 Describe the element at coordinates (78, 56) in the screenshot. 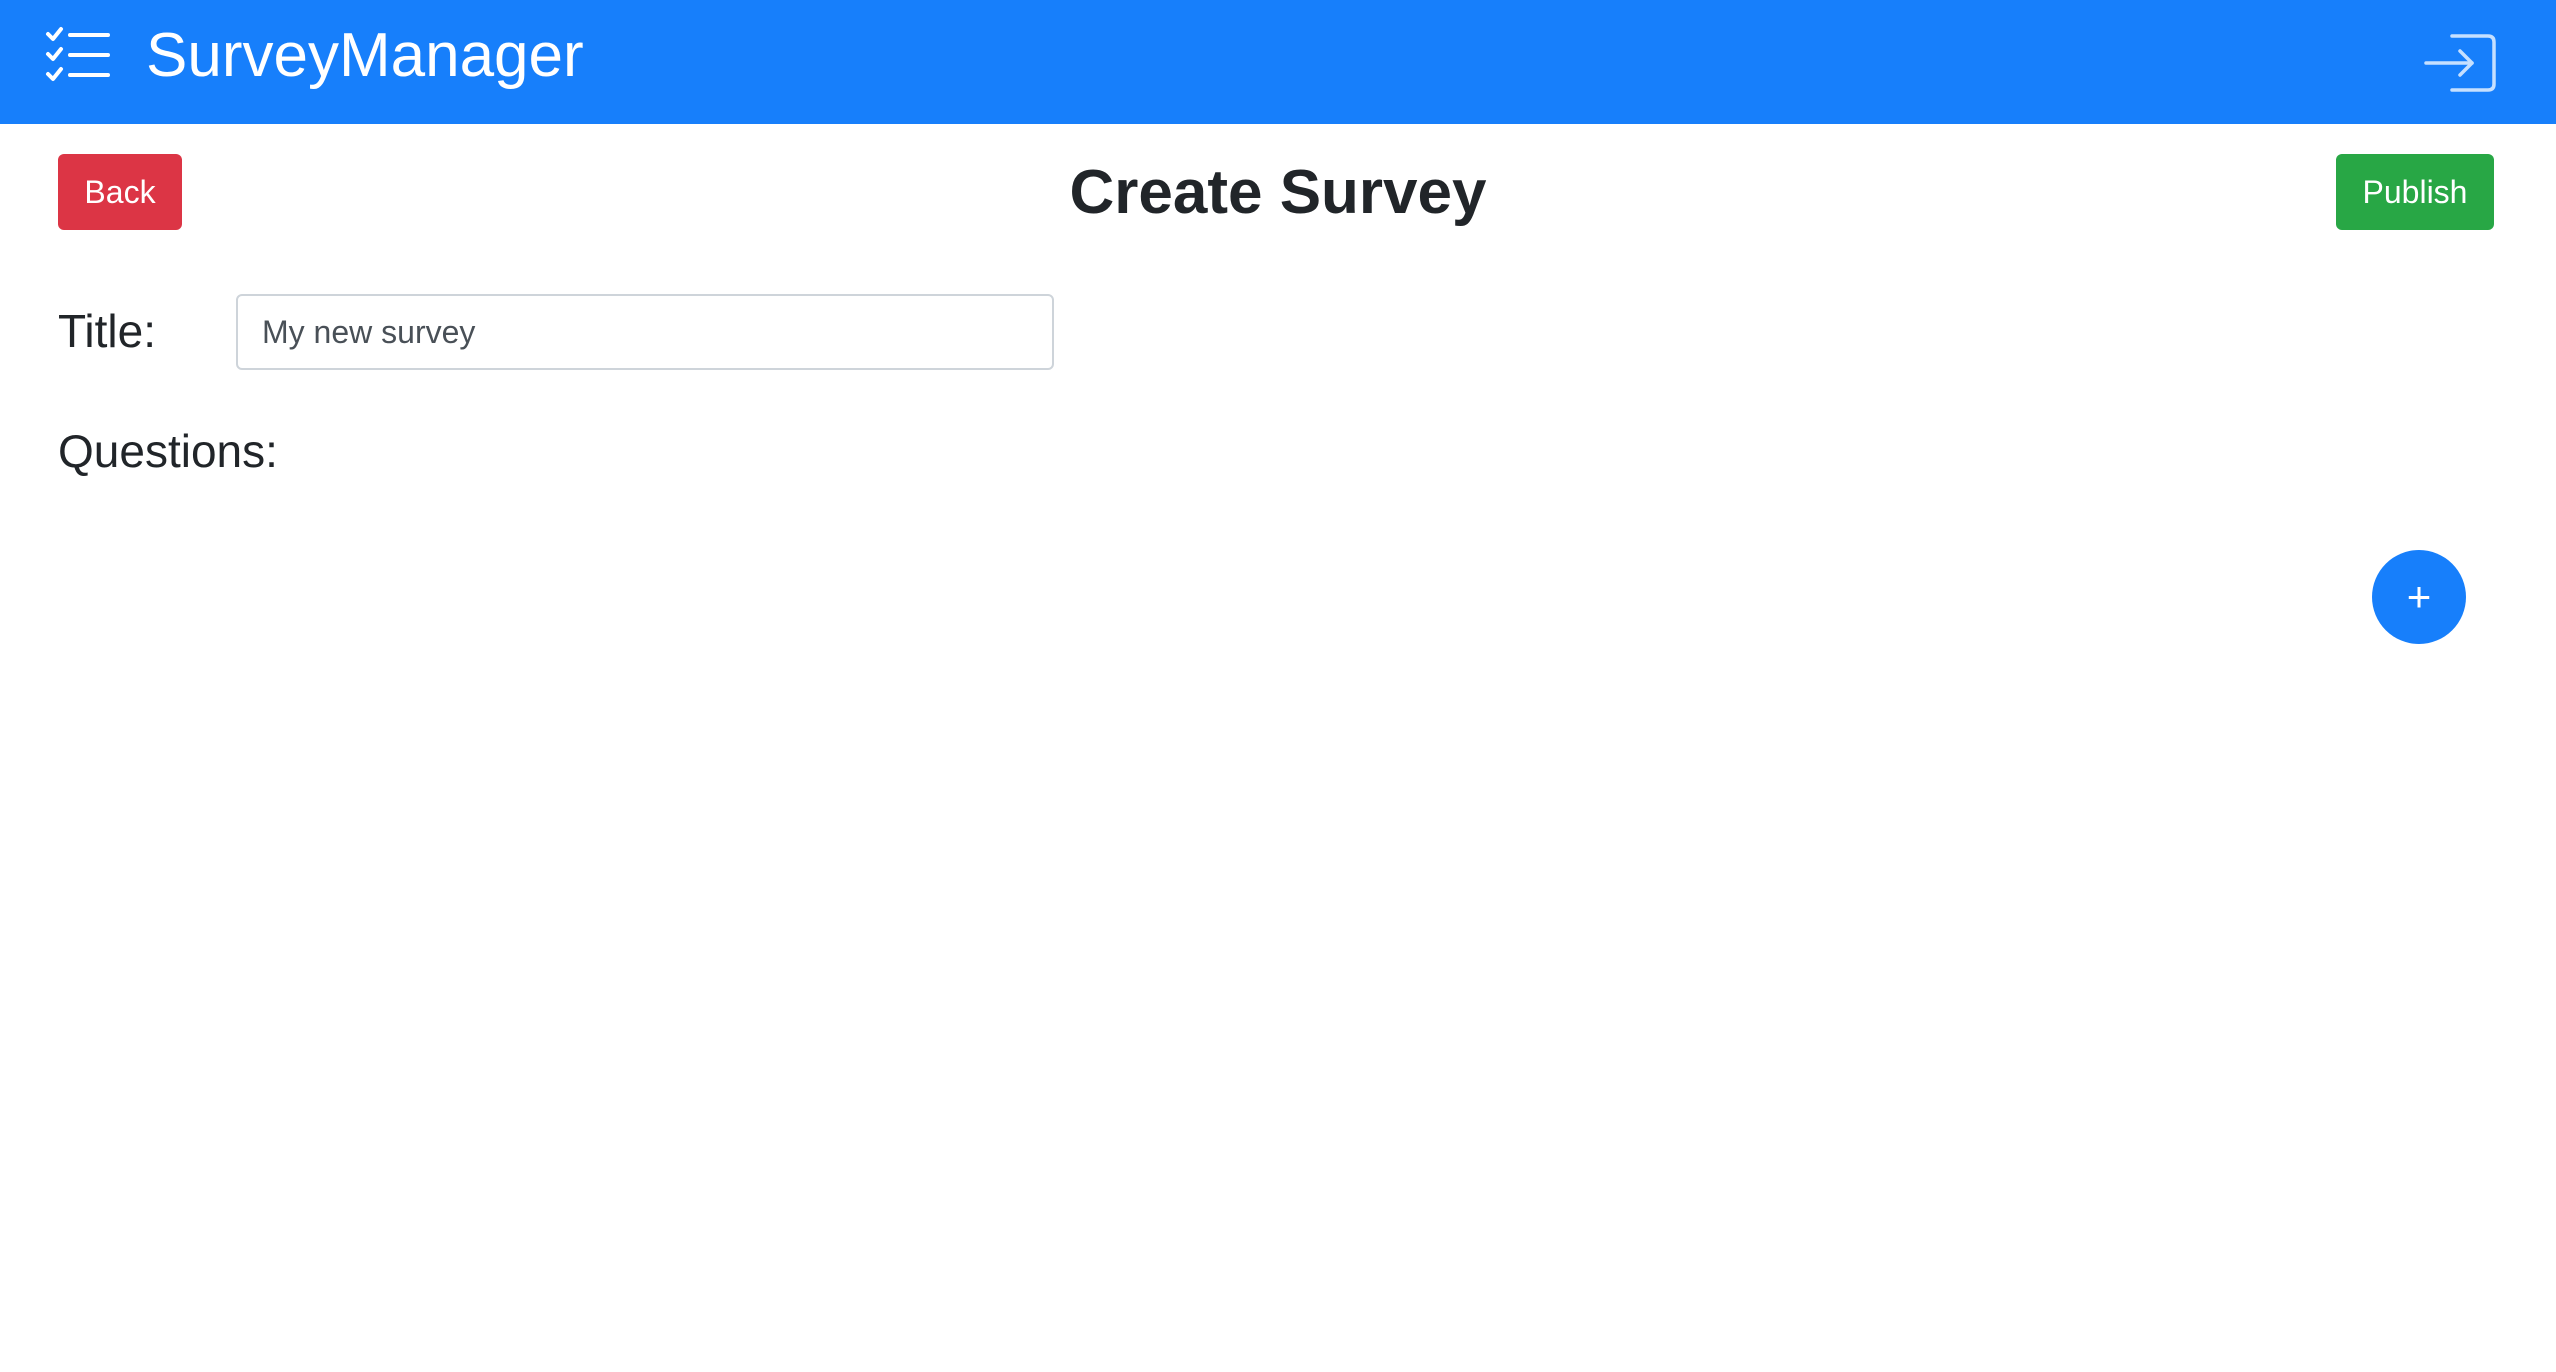

I see `checklist-icon` at that location.